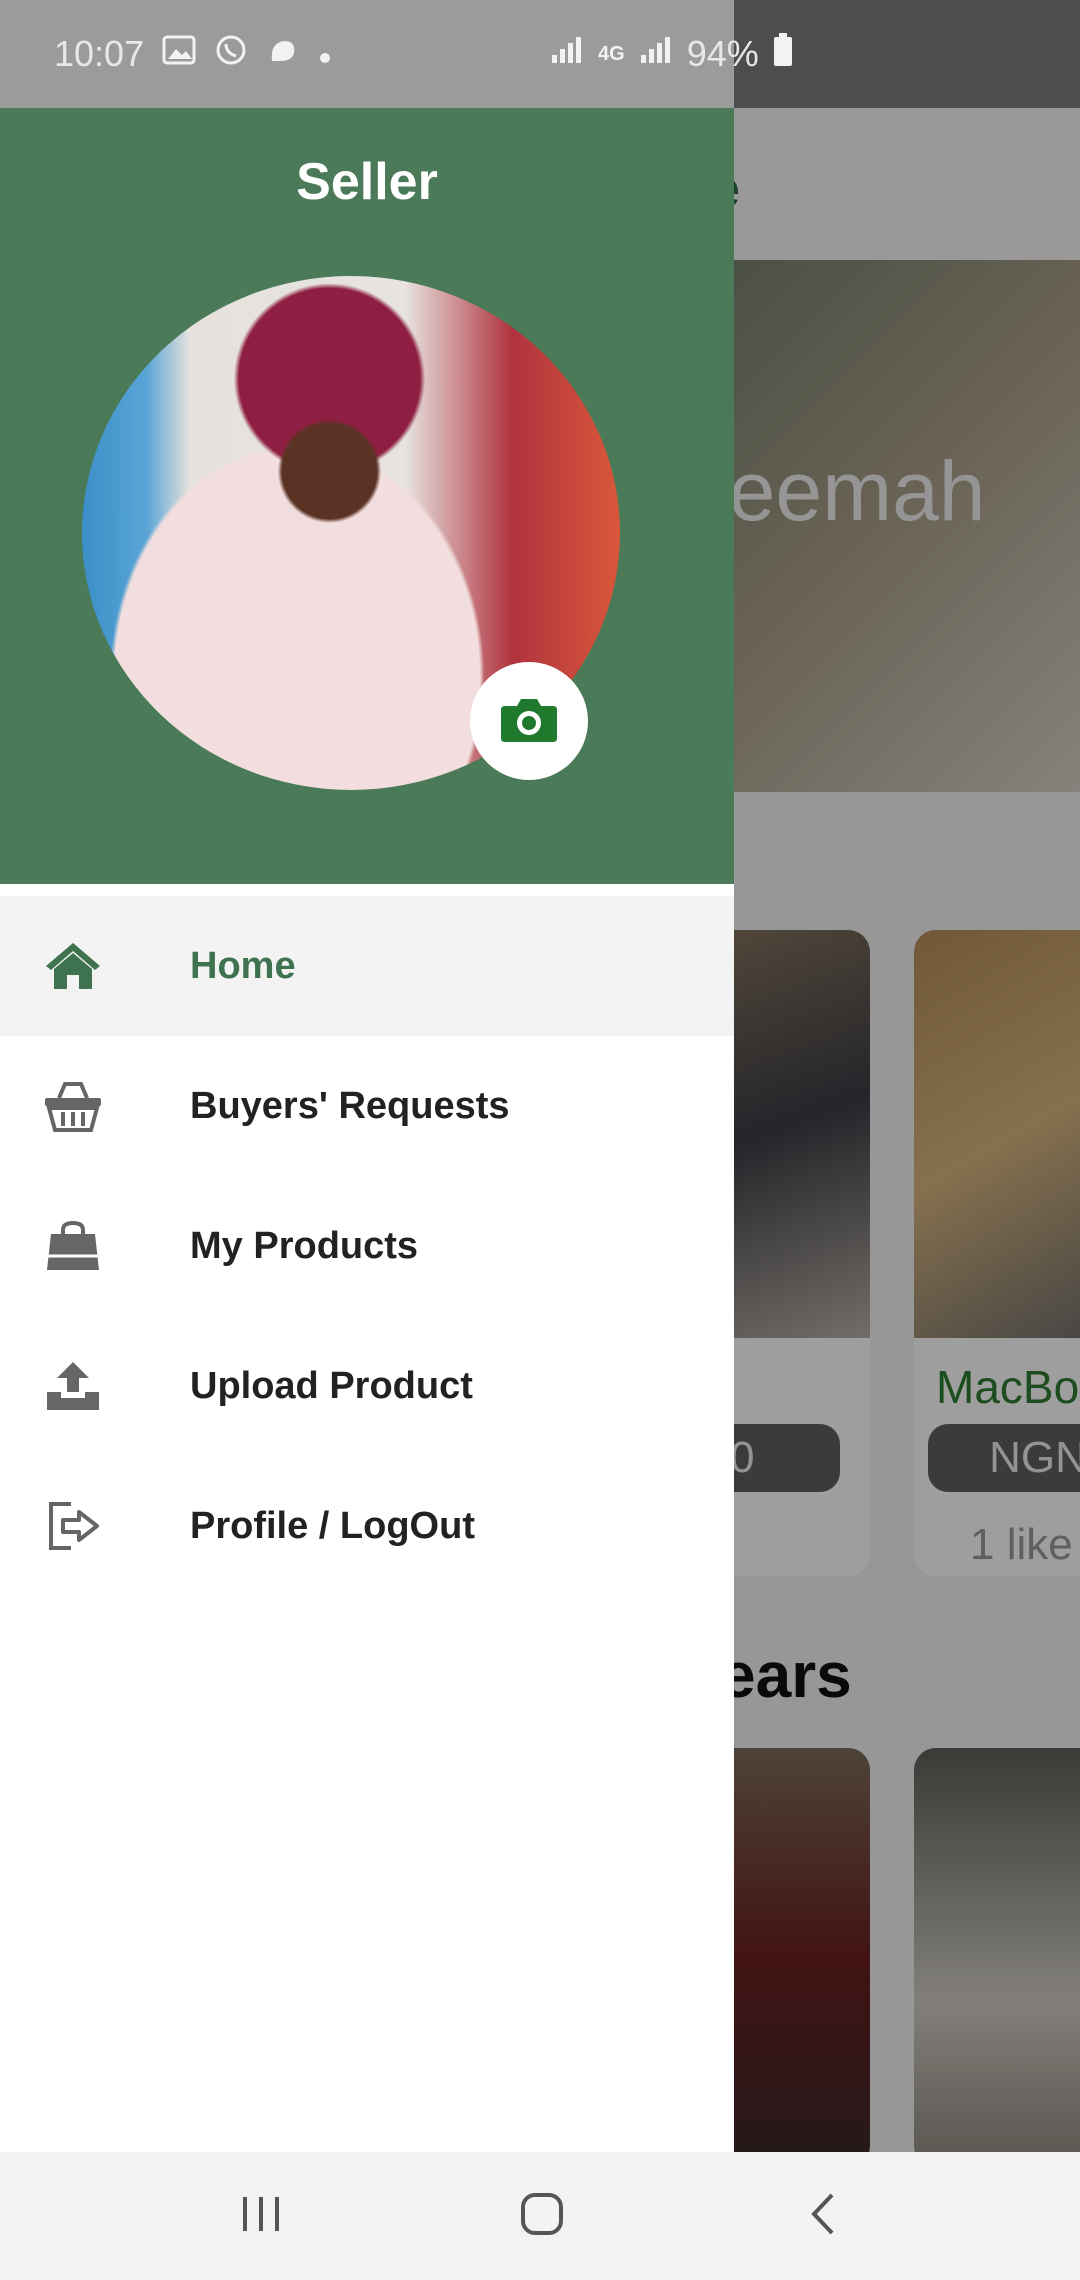  Describe the element at coordinates (567, 54) in the screenshot. I see `signal-icon` at that location.